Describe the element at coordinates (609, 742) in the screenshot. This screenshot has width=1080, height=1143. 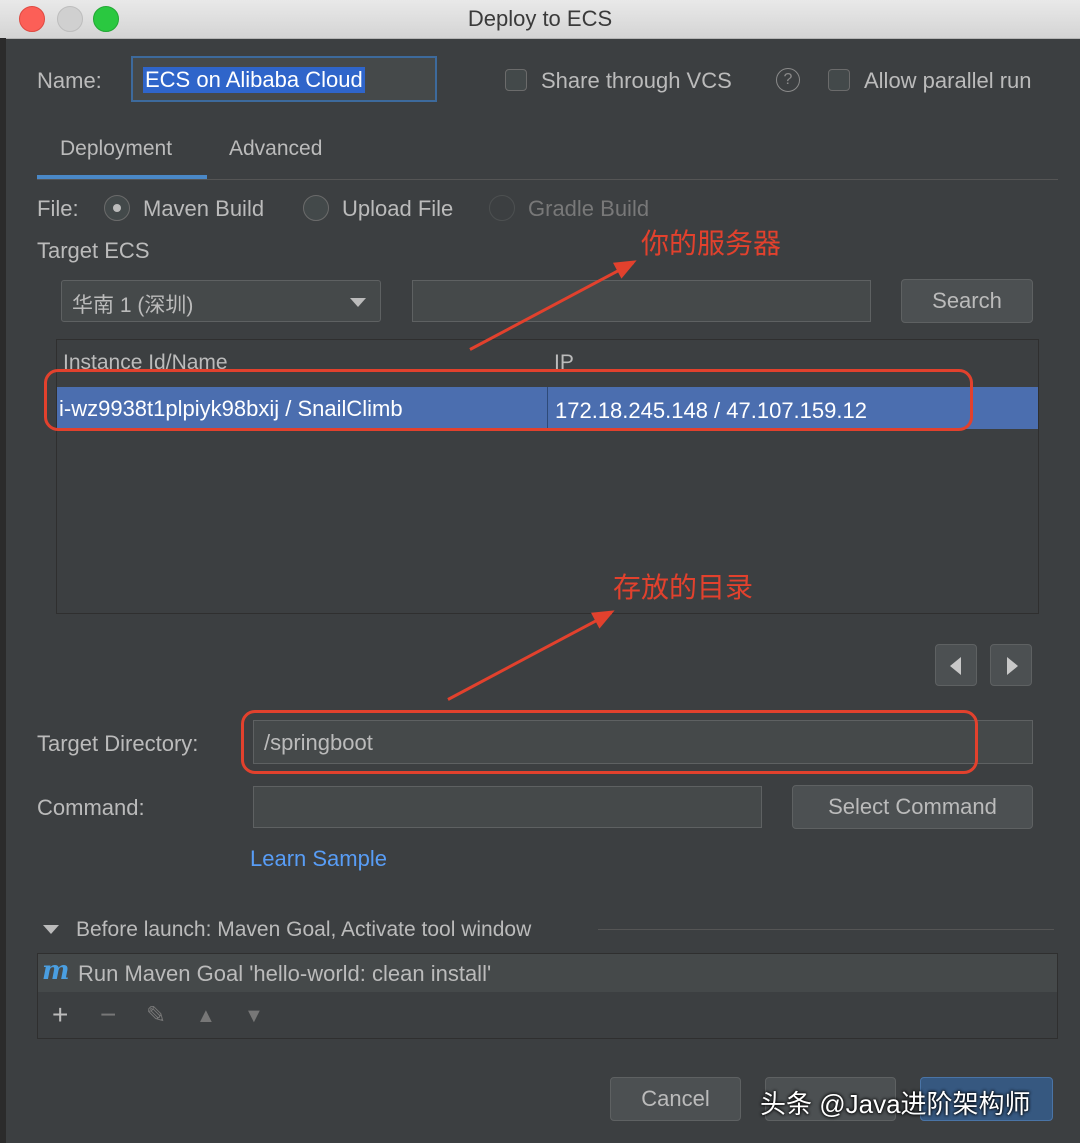
I see `directory-highlight-box` at that location.